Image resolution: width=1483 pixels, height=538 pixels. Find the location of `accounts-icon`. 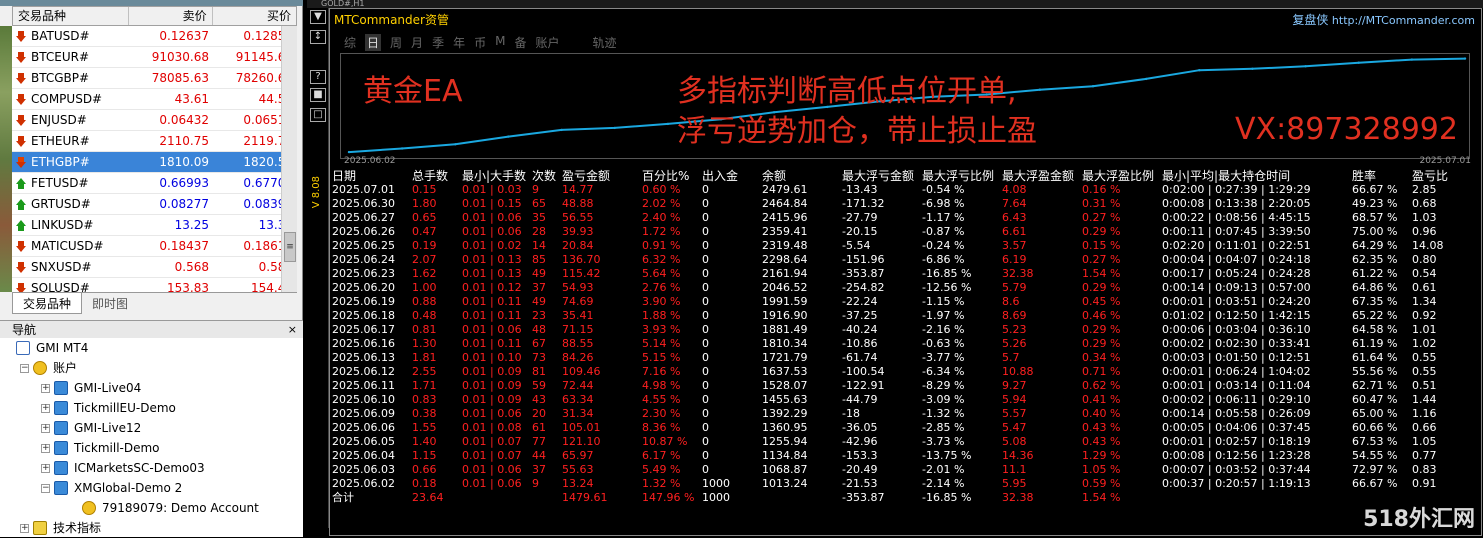

accounts-icon is located at coordinates (40, 368).